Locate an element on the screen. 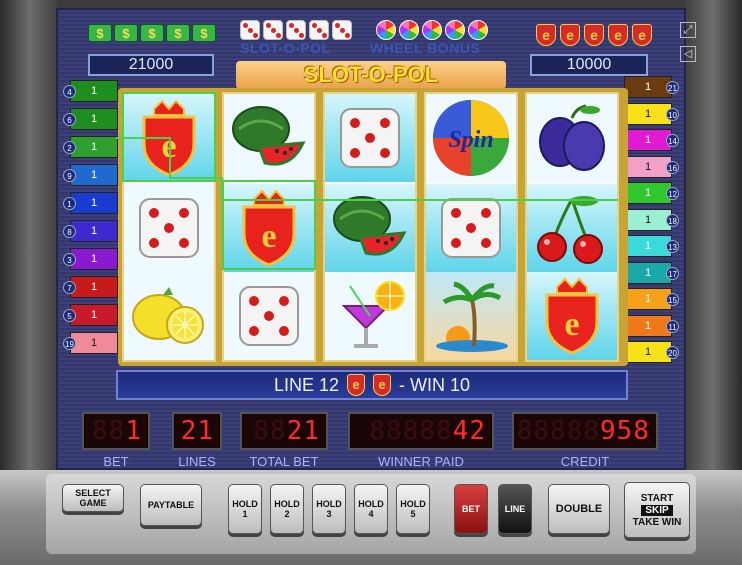 This screenshot has width=742, height=565. bet-button: BET is located at coordinates (471, 509).